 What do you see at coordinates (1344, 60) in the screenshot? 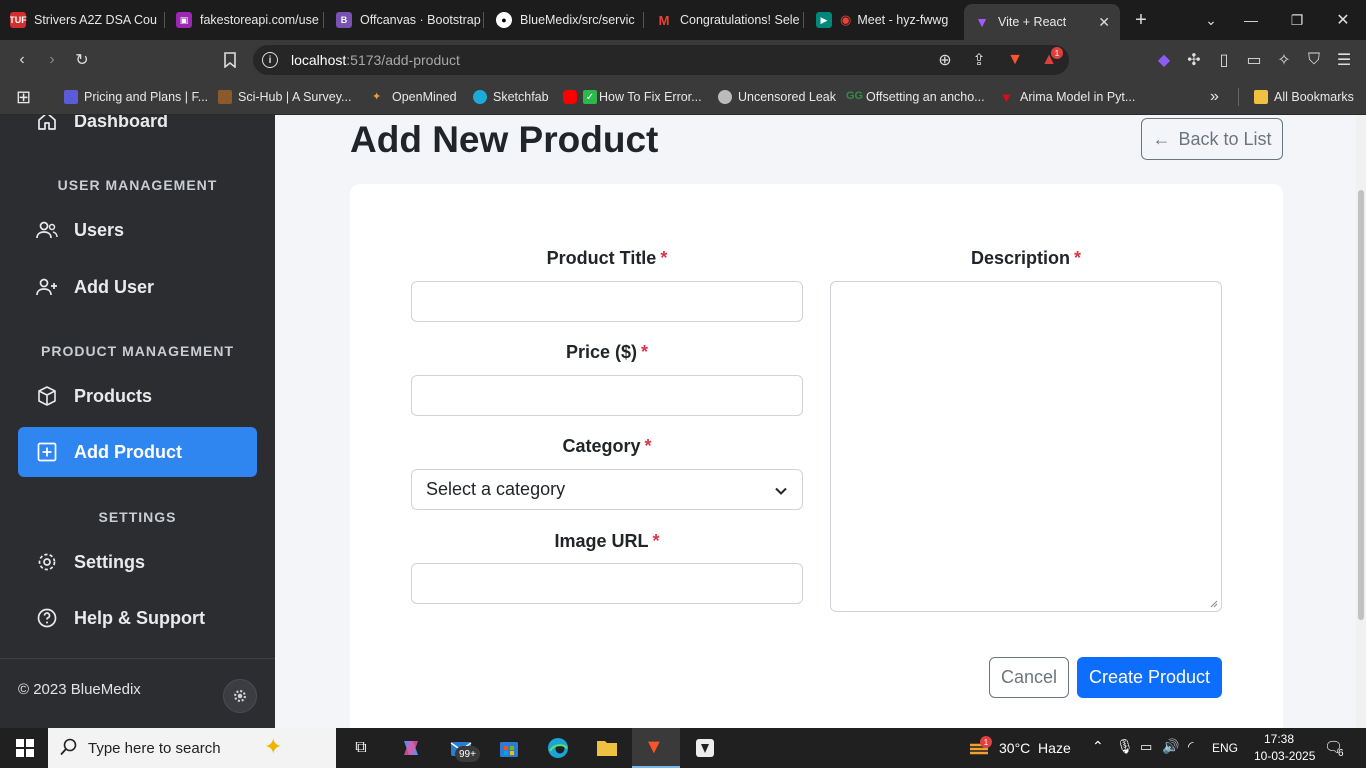
I see `menu-icon: ☰` at bounding box center [1344, 60].